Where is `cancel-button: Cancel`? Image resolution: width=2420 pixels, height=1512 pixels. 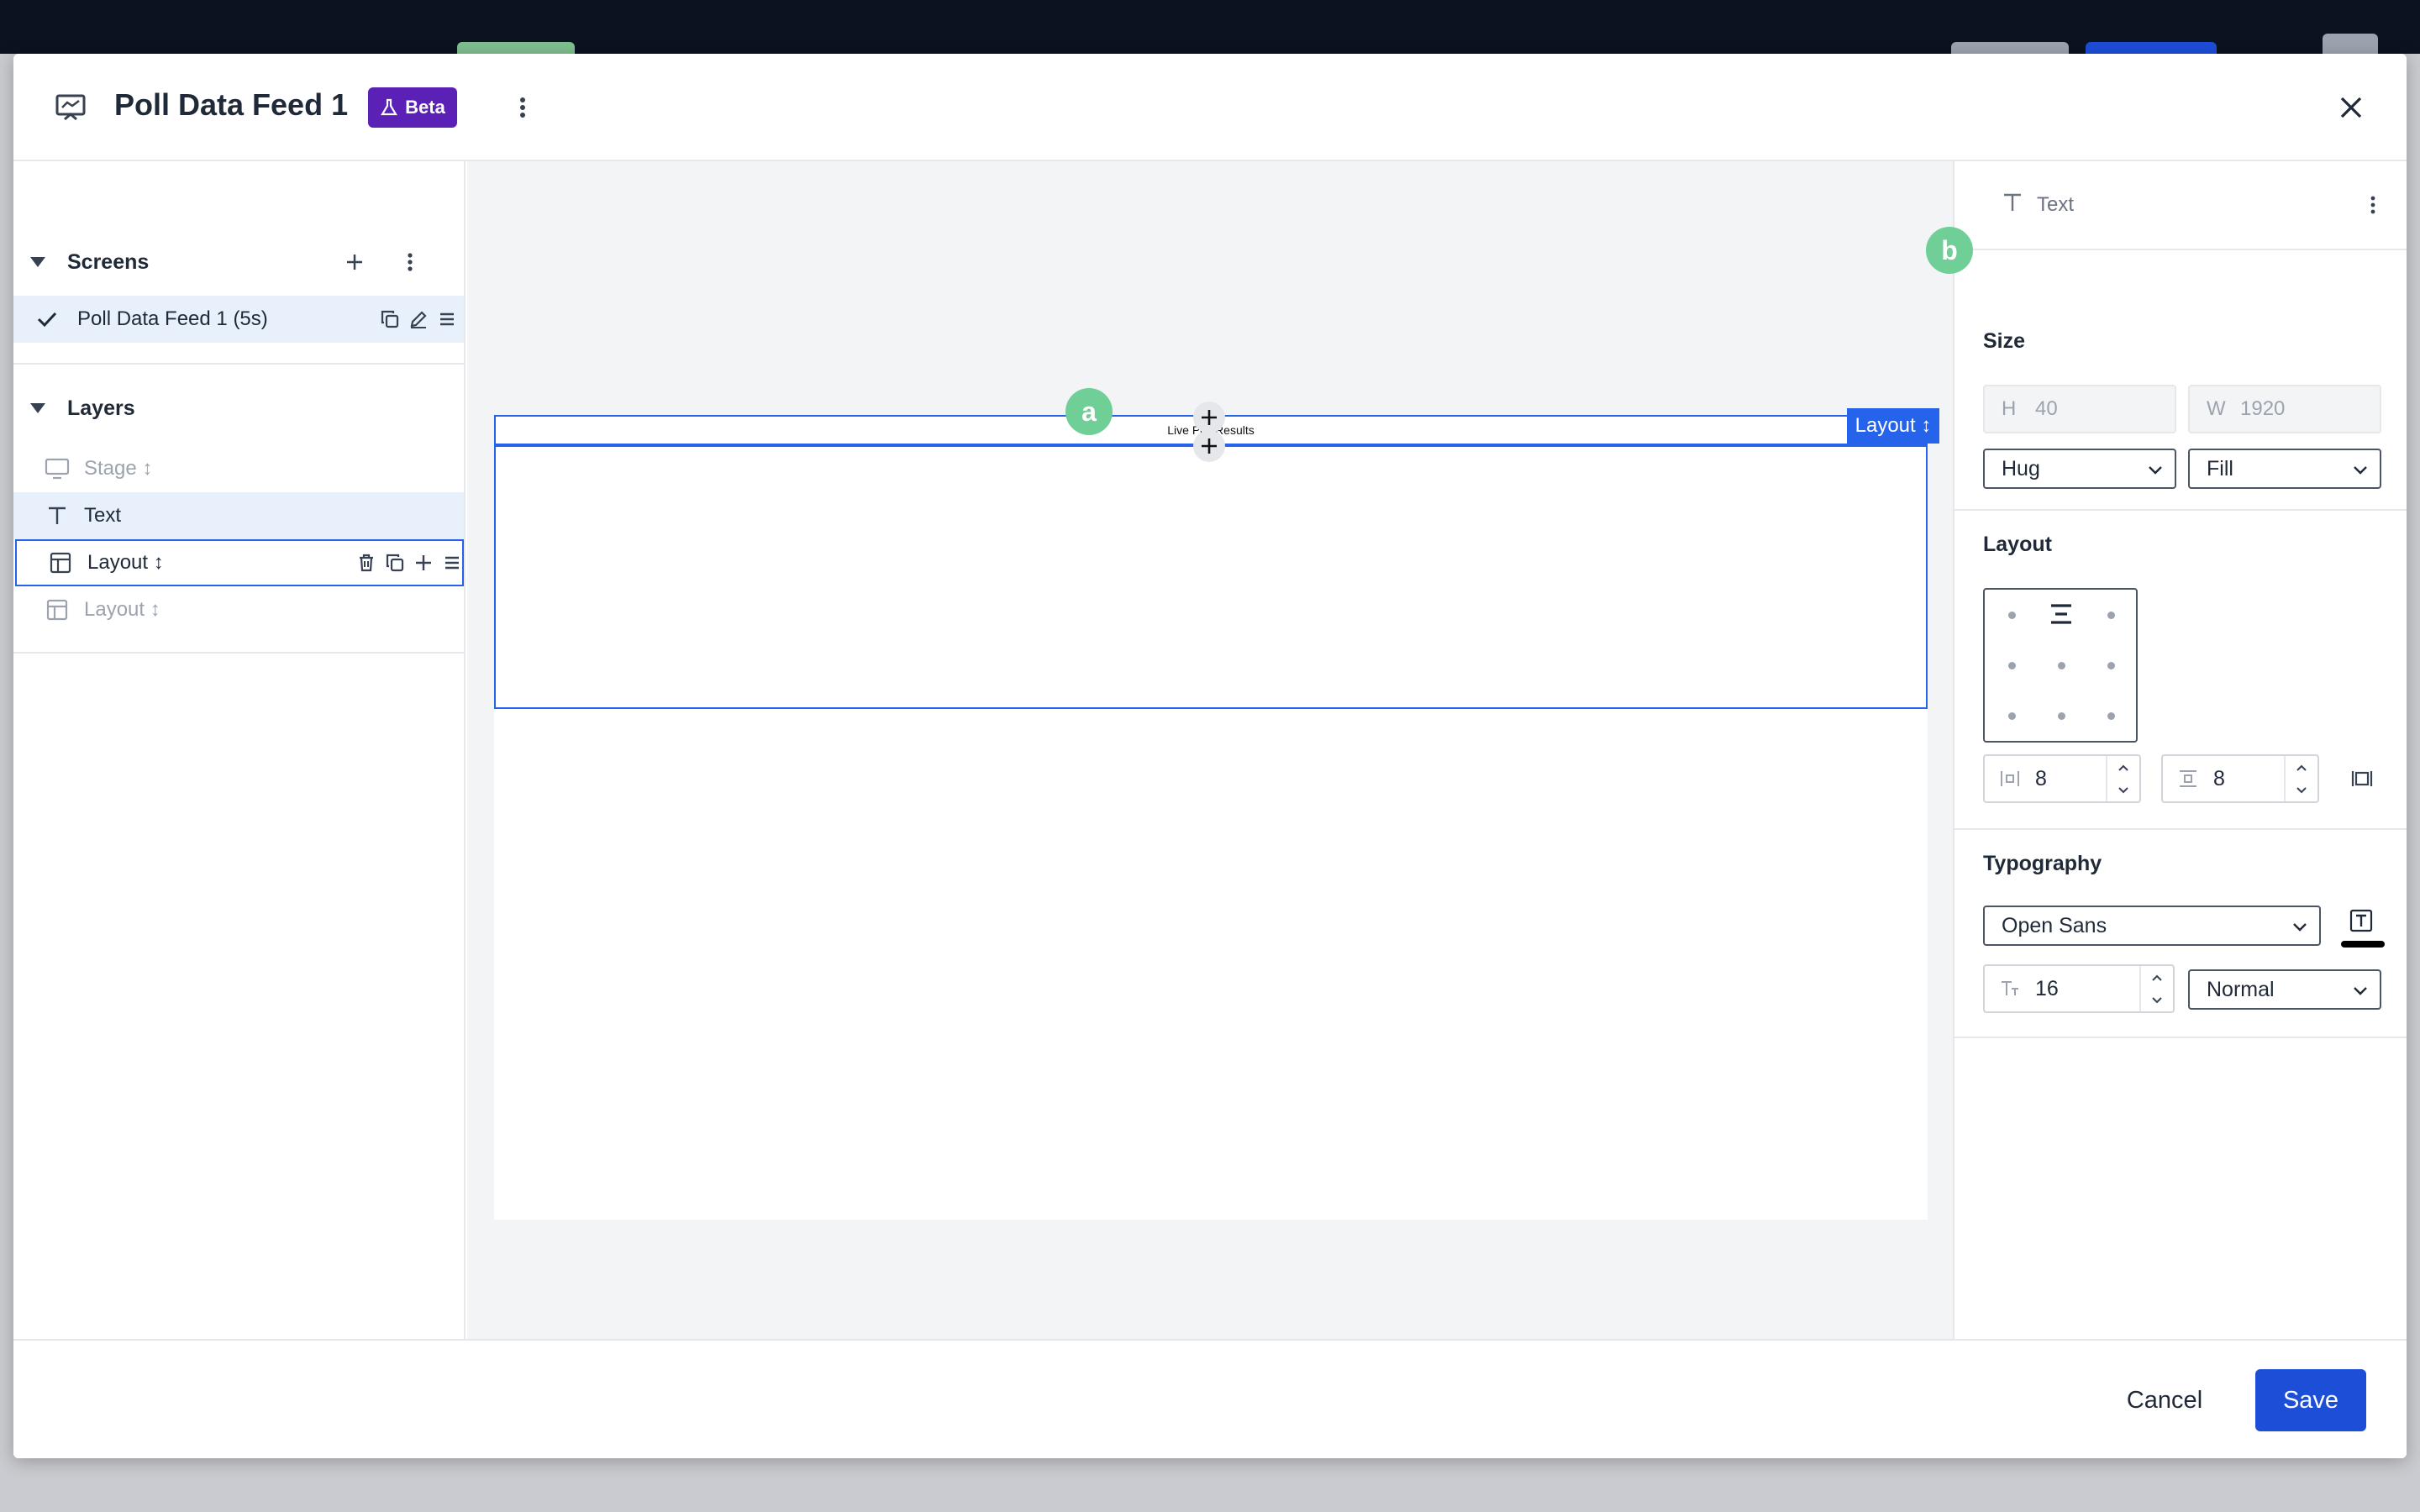
cancel-button: Cancel is located at coordinates (2164, 1400).